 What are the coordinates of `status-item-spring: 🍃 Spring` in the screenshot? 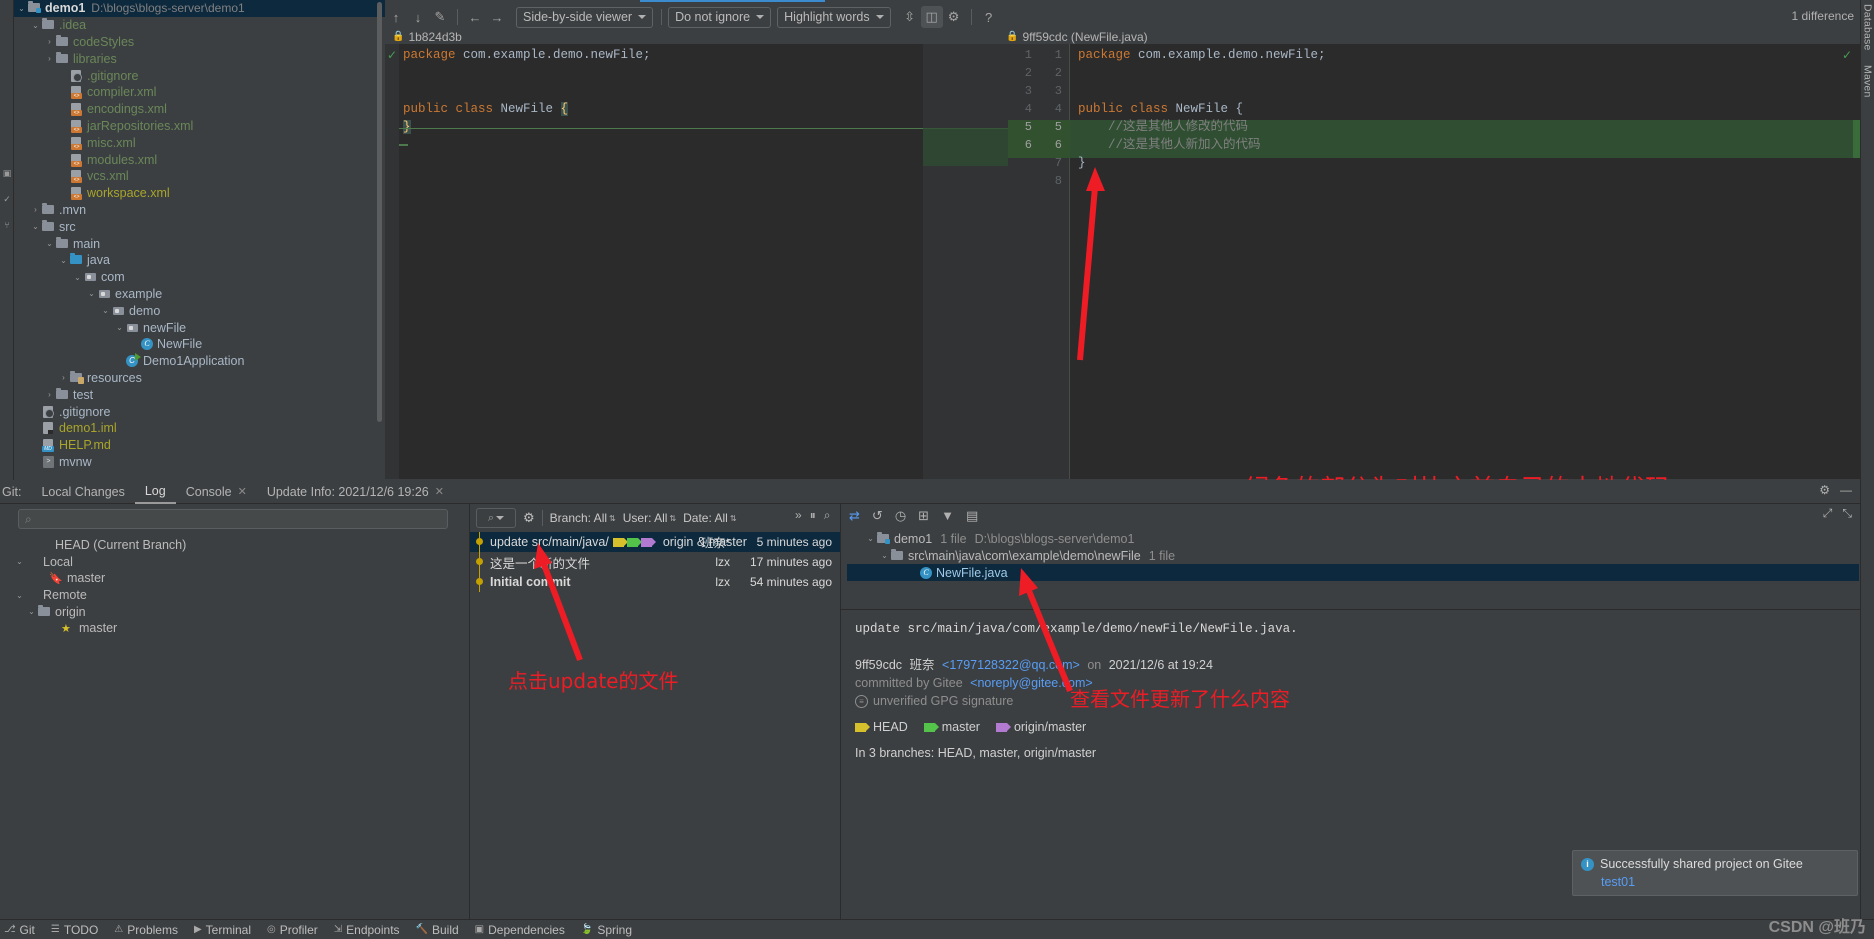 It's located at (606, 930).